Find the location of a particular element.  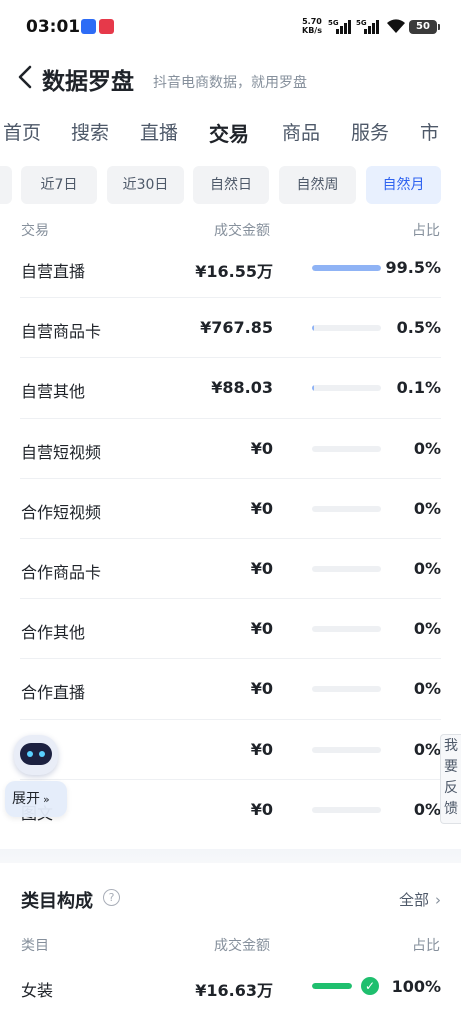

category-name: 女装 is located at coordinates (37, 990).